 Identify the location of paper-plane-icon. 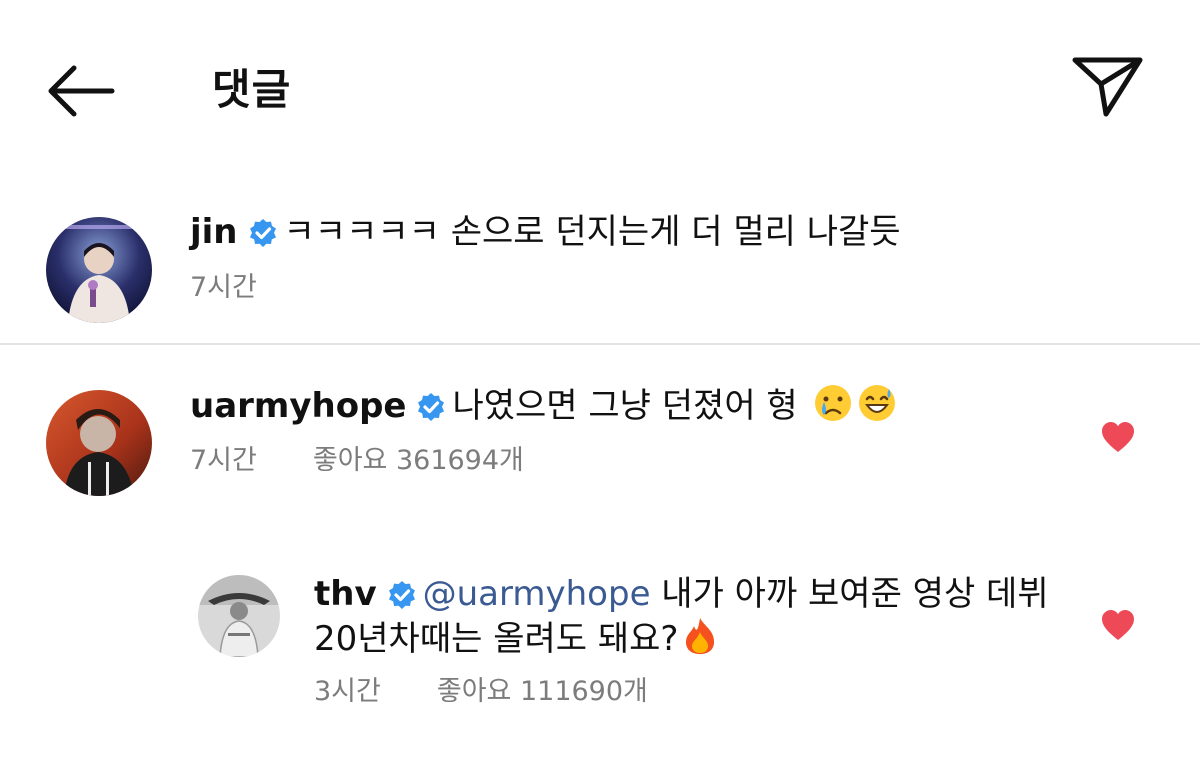
(1107, 87).